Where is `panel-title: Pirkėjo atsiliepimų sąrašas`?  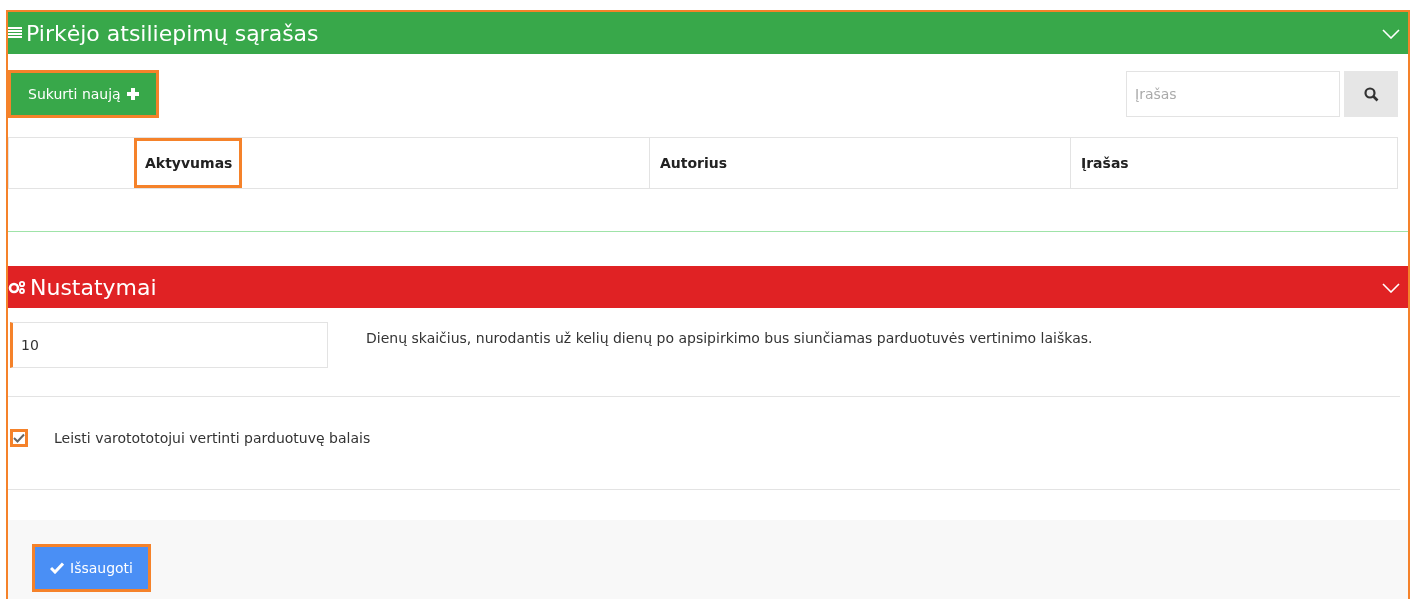 panel-title: Pirkėjo atsiliepimų sąrašas is located at coordinates (172, 33).